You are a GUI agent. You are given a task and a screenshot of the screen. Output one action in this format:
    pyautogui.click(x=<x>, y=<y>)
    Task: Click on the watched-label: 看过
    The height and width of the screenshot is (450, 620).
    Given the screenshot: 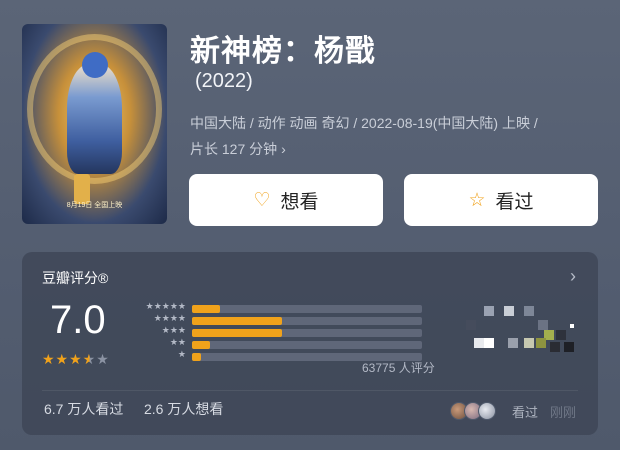 What is the action you would take?
    pyautogui.click(x=514, y=202)
    